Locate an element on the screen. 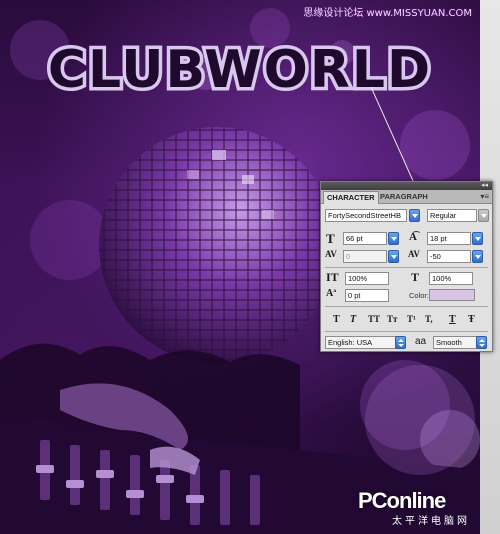  svg-text: CLUBWORLD is located at coordinates (240, 70).